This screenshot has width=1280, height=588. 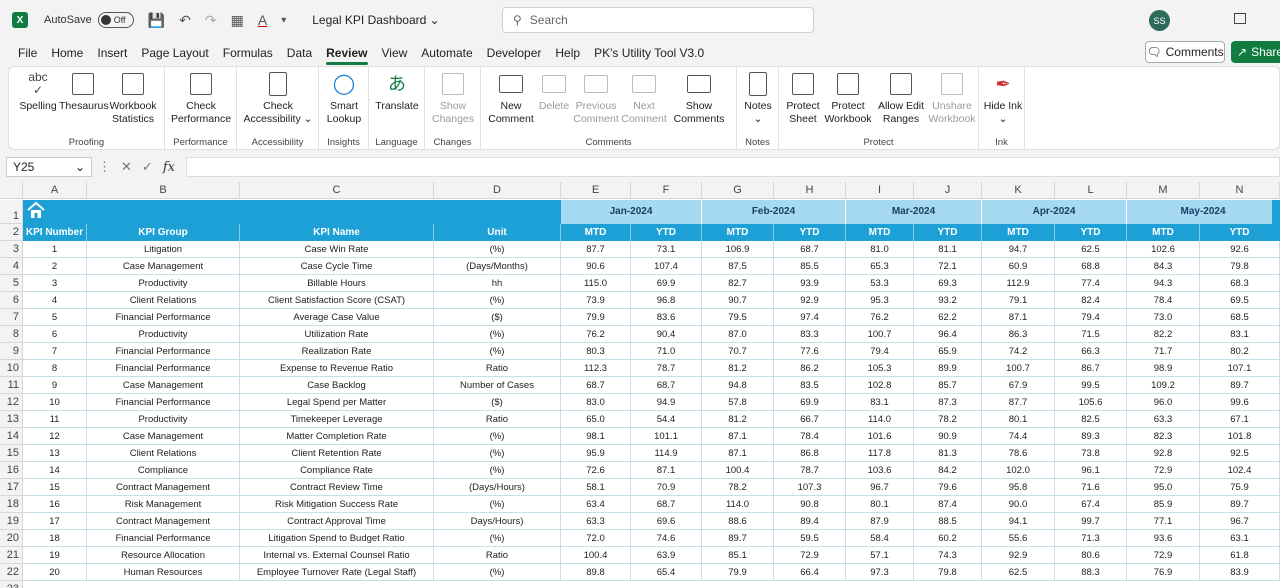 I want to click on mtd-value-cell: 112.9, so click(x=1018, y=283).